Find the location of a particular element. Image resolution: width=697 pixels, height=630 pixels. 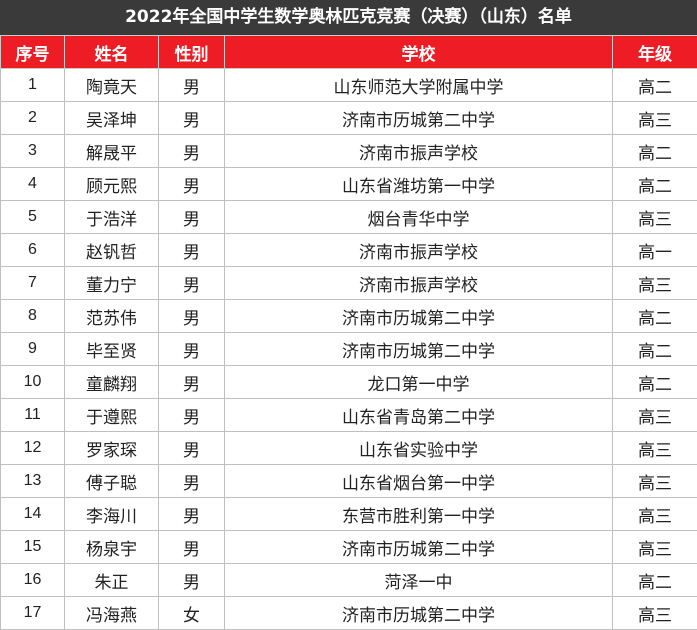

table-header: 序号 姓名 性别 学校 年级 is located at coordinates (349, 52).